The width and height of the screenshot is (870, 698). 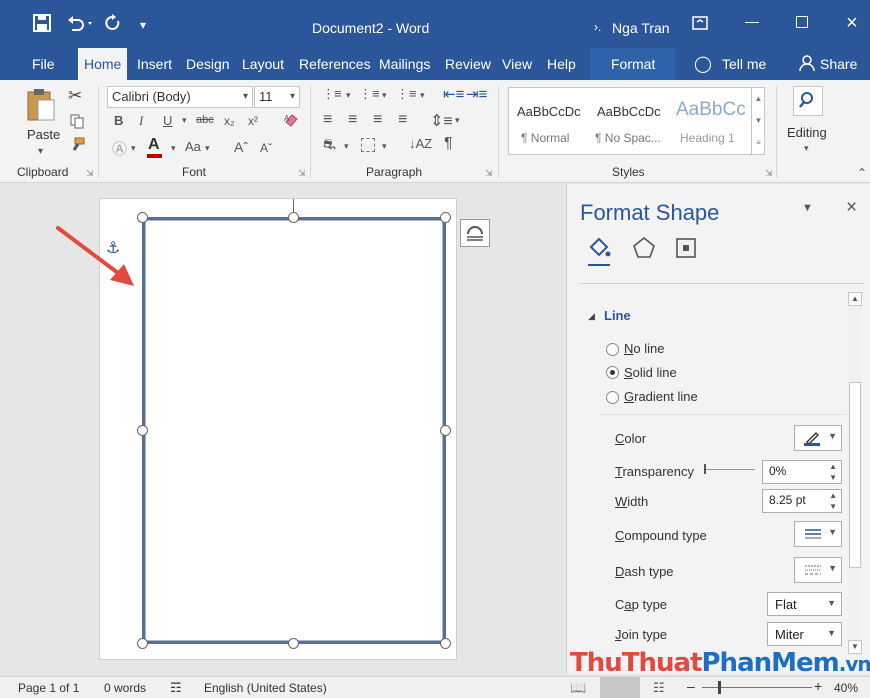 I want to click on zoom-in-icon: +, so click(x=818, y=686).